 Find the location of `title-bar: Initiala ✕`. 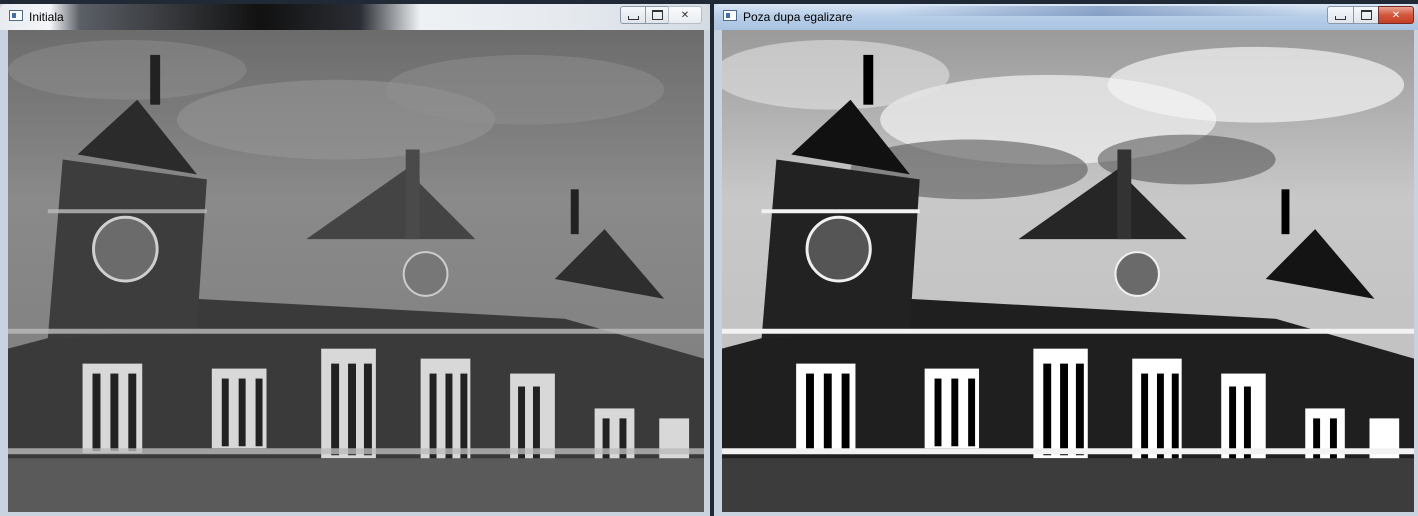

title-bar: Initiala ✕ is located at coordinates (355, 17).